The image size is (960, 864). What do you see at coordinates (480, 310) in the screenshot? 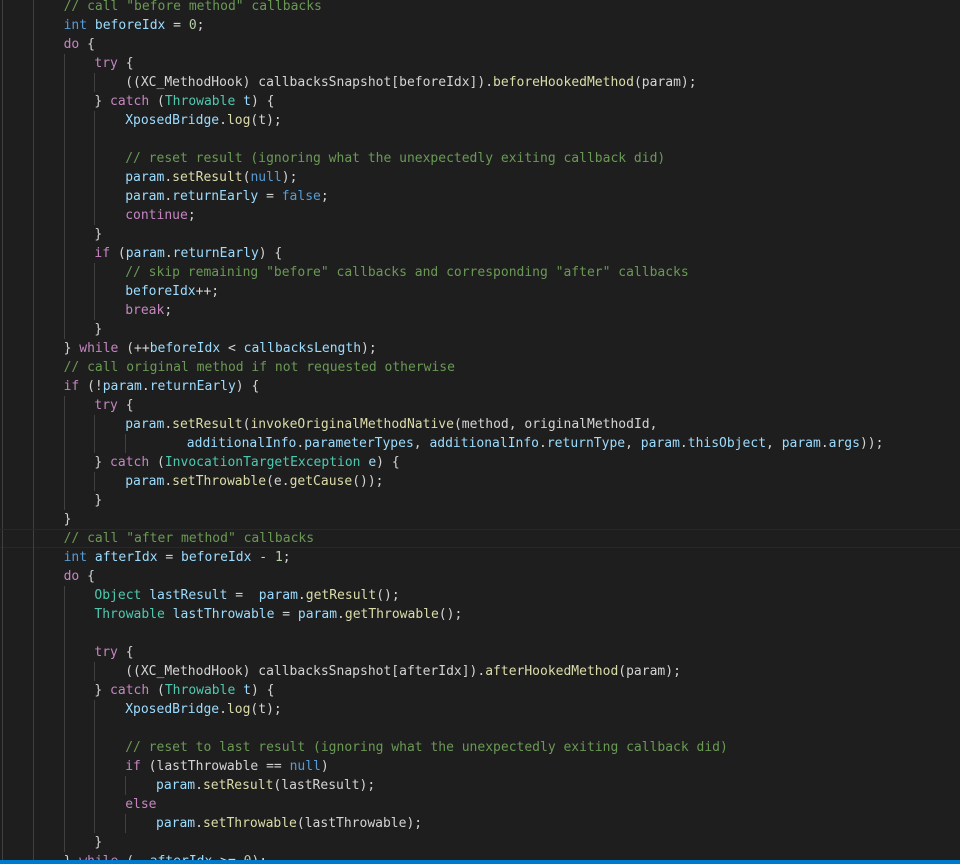
I see `code-line: break;` at bounding box center [480, 310].